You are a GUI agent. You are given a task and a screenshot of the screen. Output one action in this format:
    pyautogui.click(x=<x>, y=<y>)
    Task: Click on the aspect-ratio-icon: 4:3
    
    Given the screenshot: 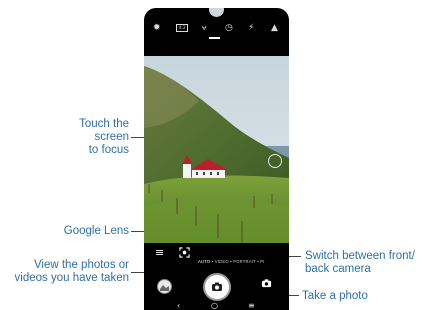 What is the action you would take?
    pyautogui.click(x=182, y=28)
    